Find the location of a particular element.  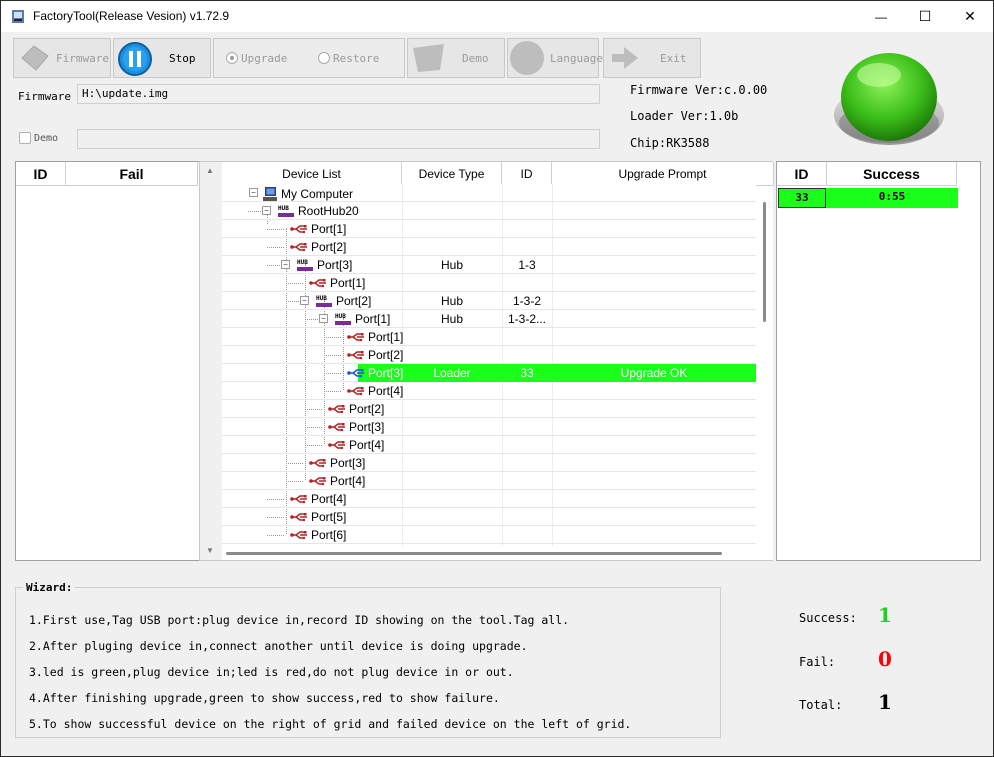

tree-node: HUB RootHub20 is located at coordinates (318, 211).